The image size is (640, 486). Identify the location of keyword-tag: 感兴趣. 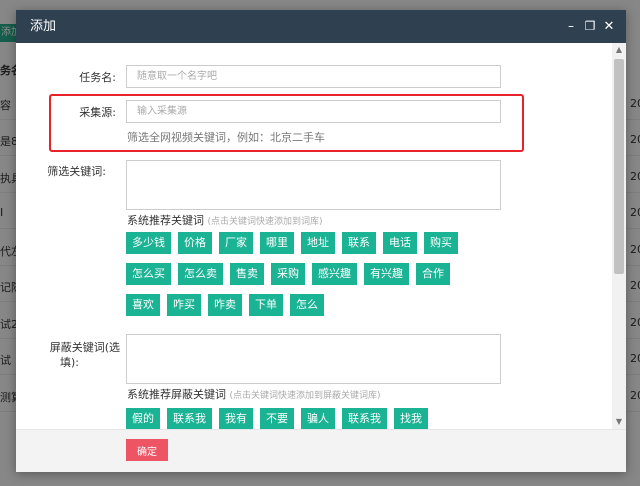
(334, 274).